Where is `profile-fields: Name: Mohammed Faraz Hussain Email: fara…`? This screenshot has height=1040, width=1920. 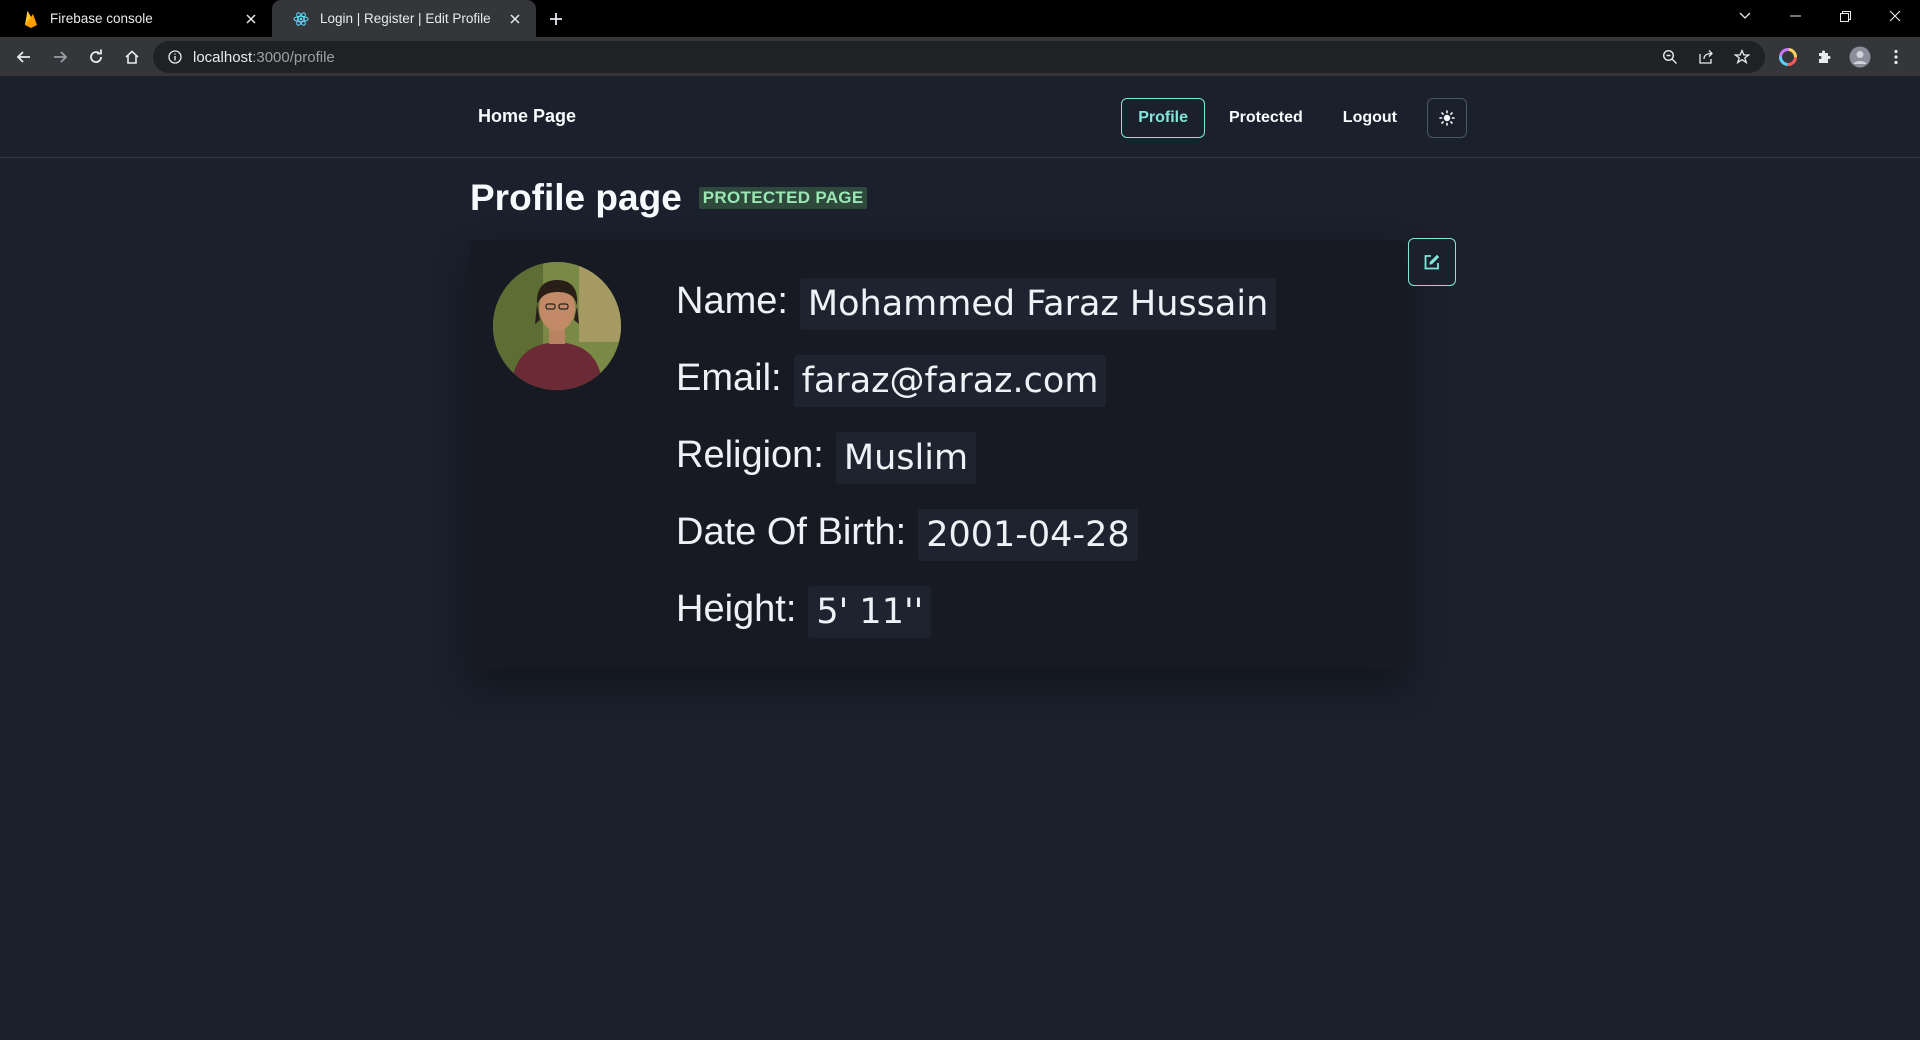 profile-fields: Name: Mohammed Faraz Hussain Email: fara… is located at coordinates (976, 462).